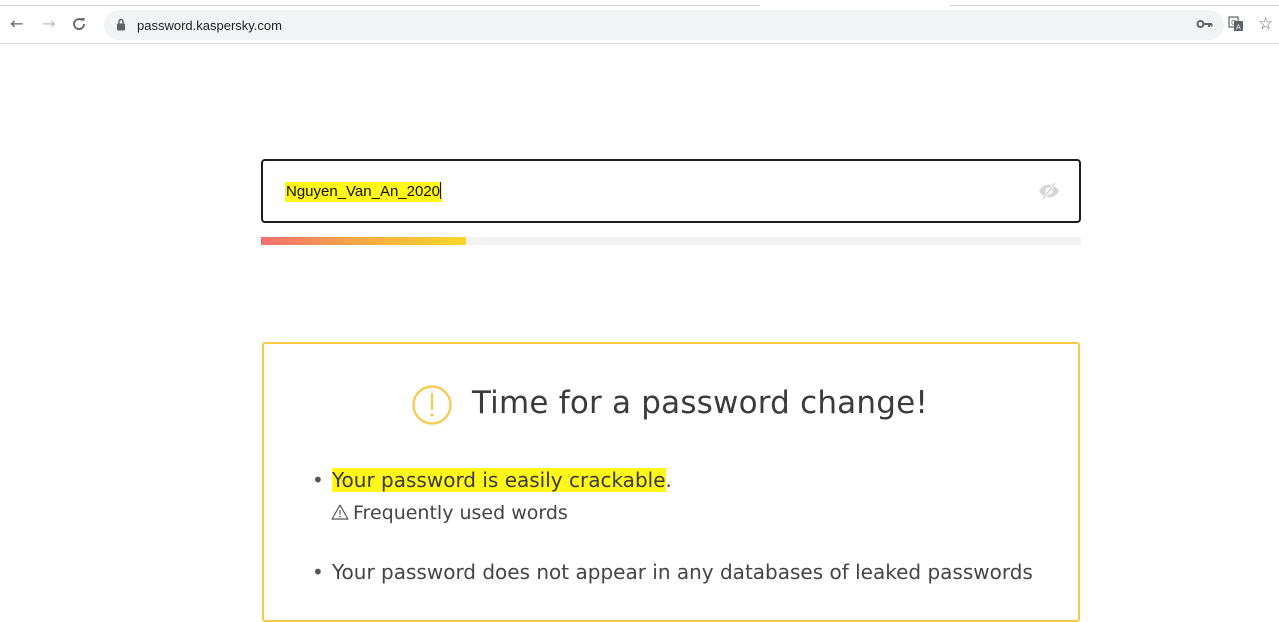  What do you see at coordinates (1265, 24) in the screenshot?
I see `bookmark-star-icon: ☆` at bounding box center [1265, 24].